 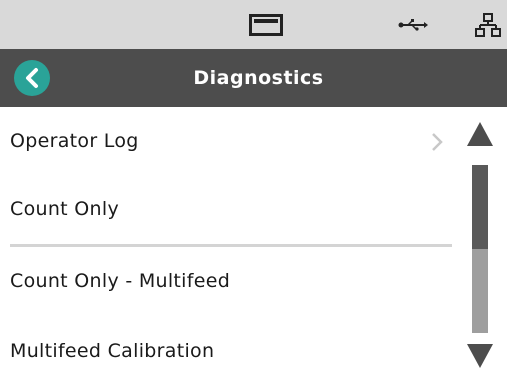 I want to click on status-bar, so click(x=253, y=24).